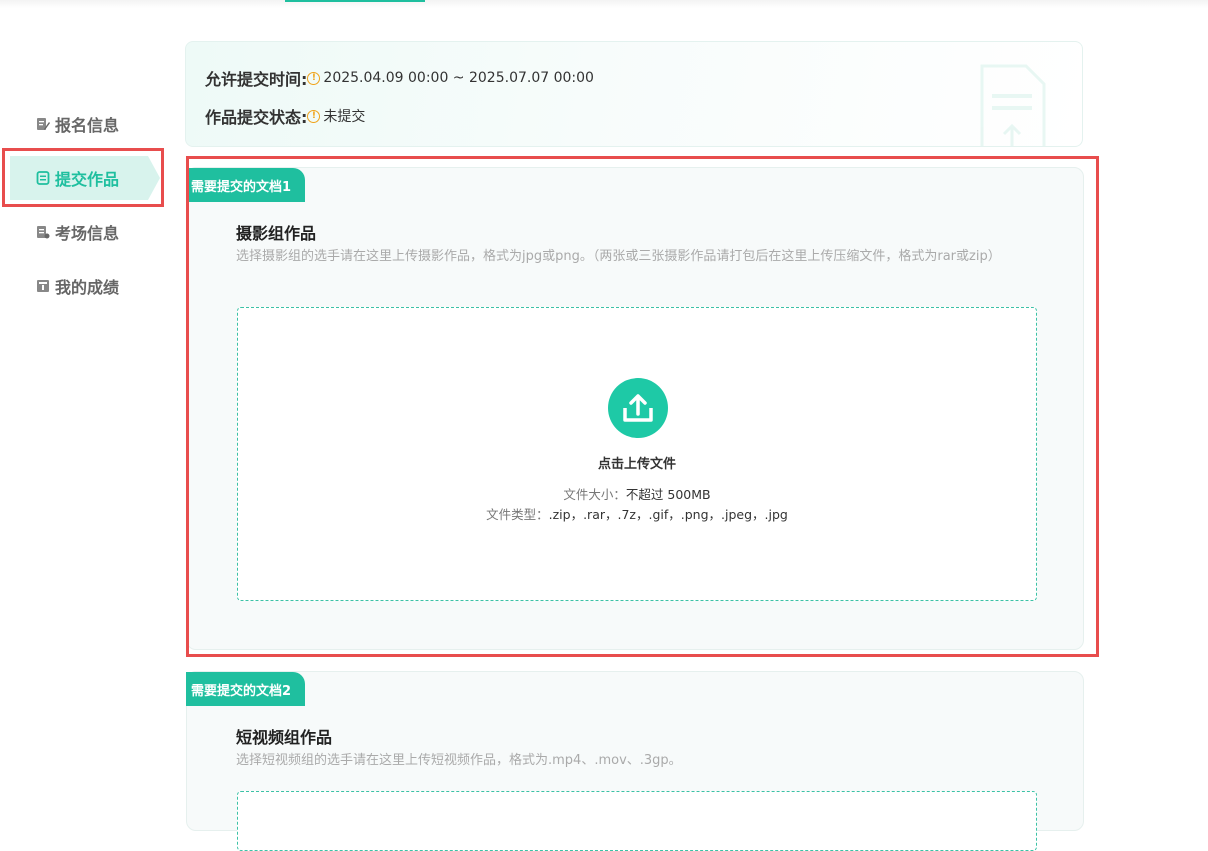  What do you see at coordinates (459, 760) in the screenshot?
I see `document-description: 选择短视频组的选手请在这里上传短视频作品，格式为.mp4、.mov、.3gp。` at bounding box center [459, 760].